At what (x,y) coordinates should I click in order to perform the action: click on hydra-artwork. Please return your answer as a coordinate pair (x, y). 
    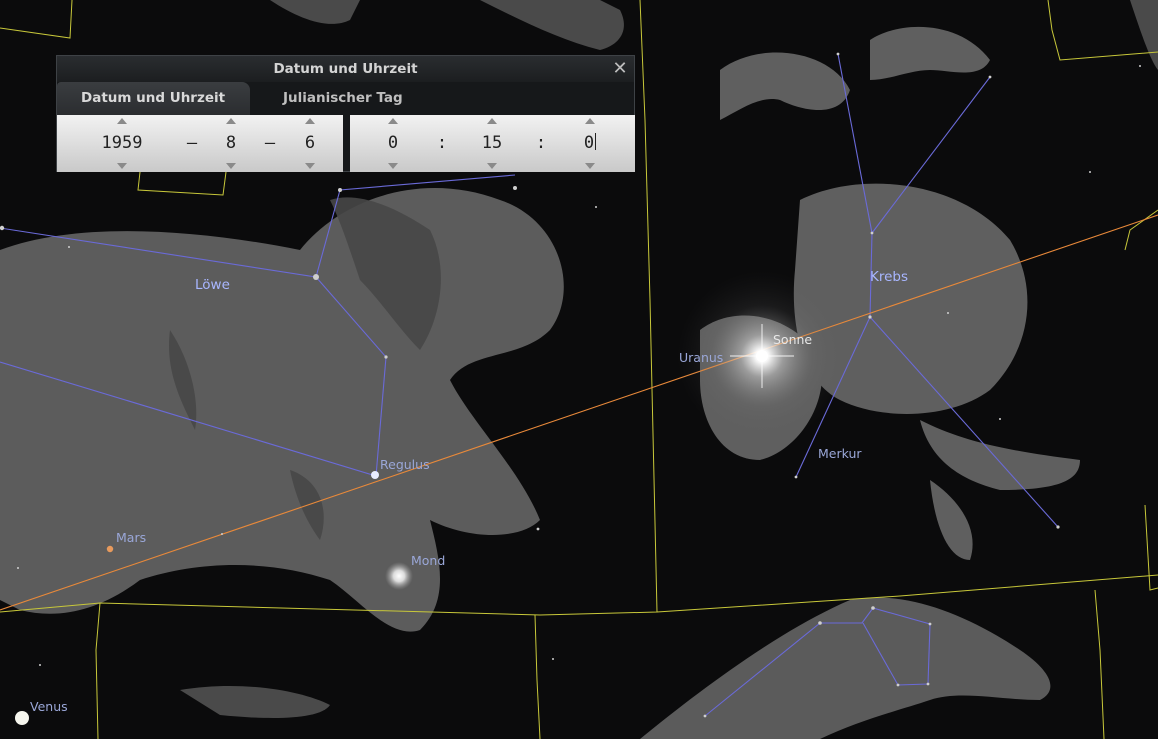
    Looking at the image, I should click on (845, 668).